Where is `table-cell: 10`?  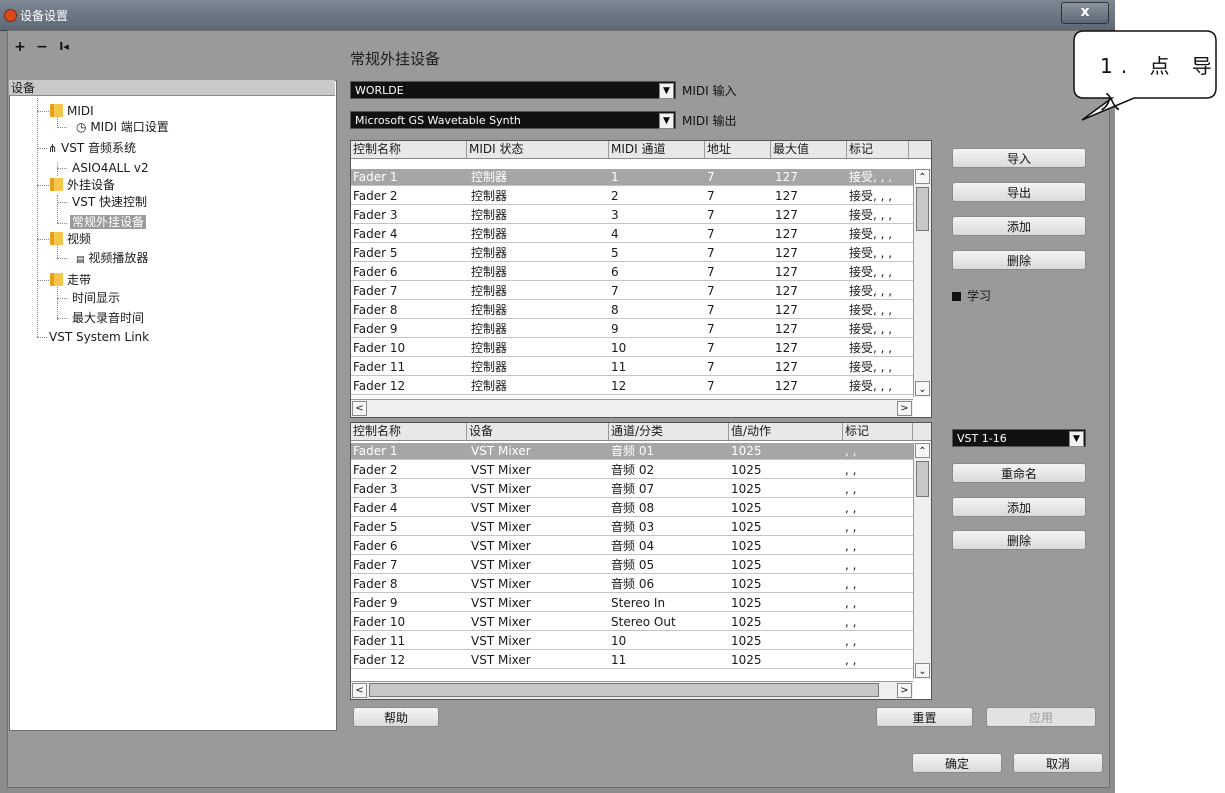 table-cell: 10 is located at coordinates (619, 348).